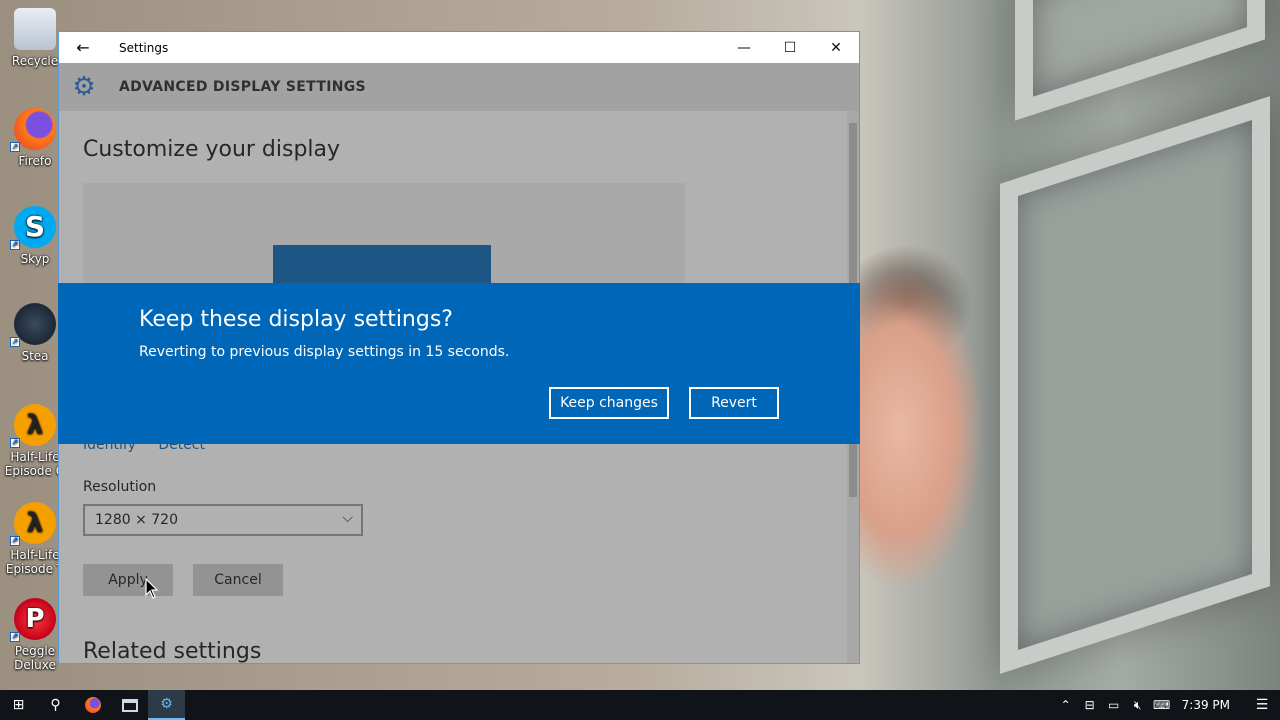 This screenshot has height=720, width=1280. What do you see at coordinates (296, 319) in the screenshot?
I see `dialog-title: Keep these display settings?` at bounding box center [296, 319].